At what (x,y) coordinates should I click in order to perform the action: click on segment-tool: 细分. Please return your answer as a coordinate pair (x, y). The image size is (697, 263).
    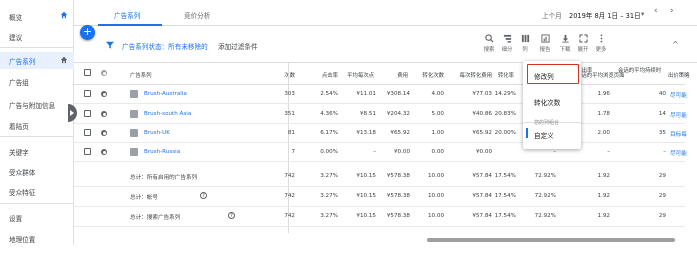
    Looking at the image, I should click on (507, 43).